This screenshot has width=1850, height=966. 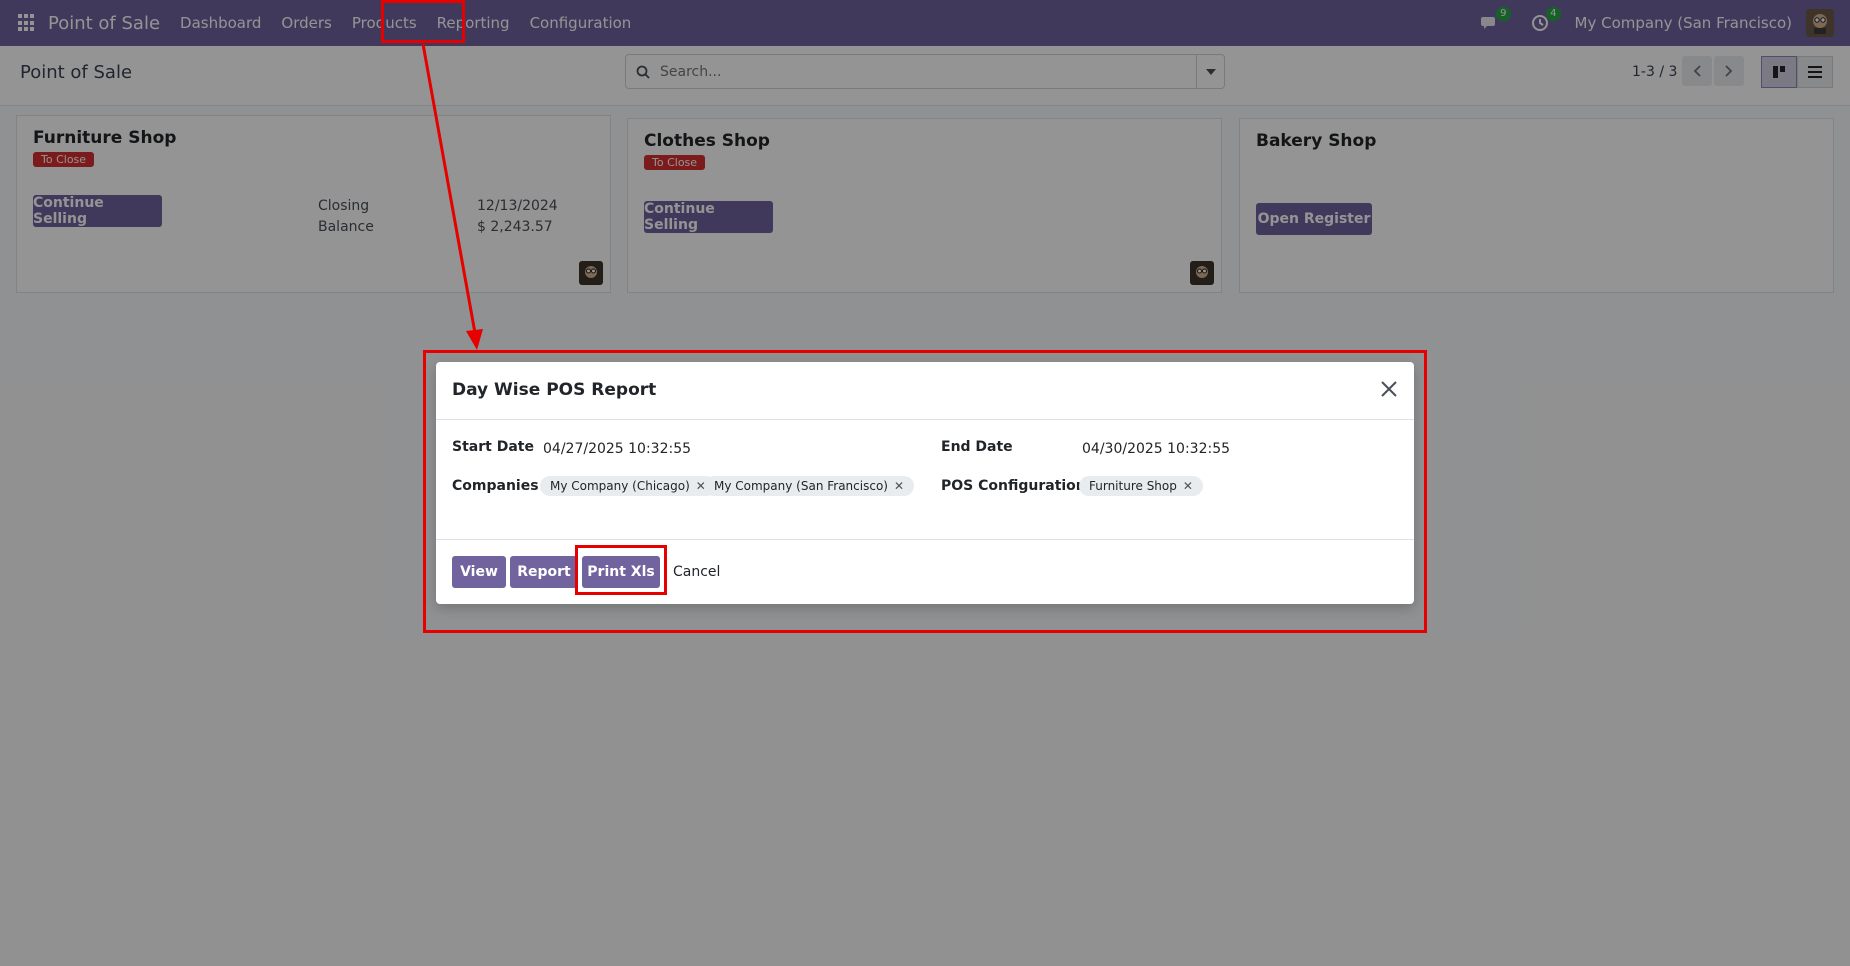 What do you see at coordinates (1156, 449) in the screenshot?
I see `end-date-field: 04/30/2025 10:32:55` at bounding box center [1156, 449].